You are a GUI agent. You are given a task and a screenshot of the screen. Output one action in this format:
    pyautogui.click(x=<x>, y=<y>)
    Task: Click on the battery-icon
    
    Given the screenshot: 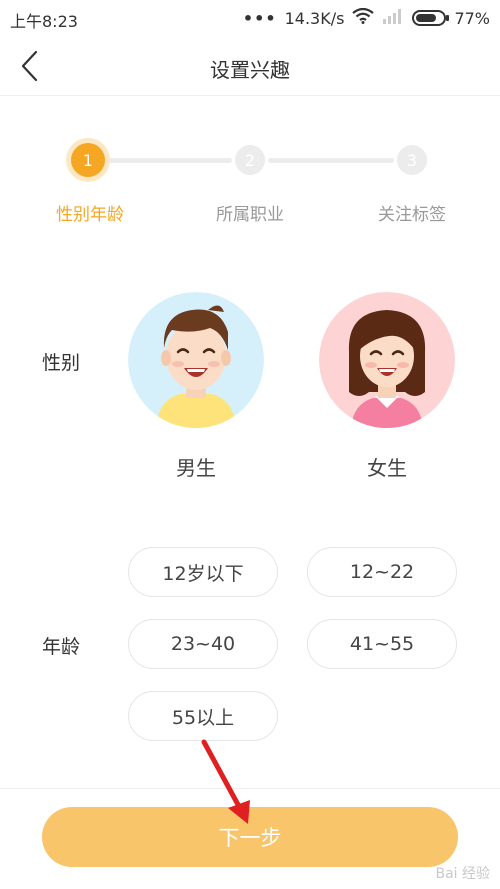 What is the action you would take?
    pyautogui.click(x=431, y=18)
    